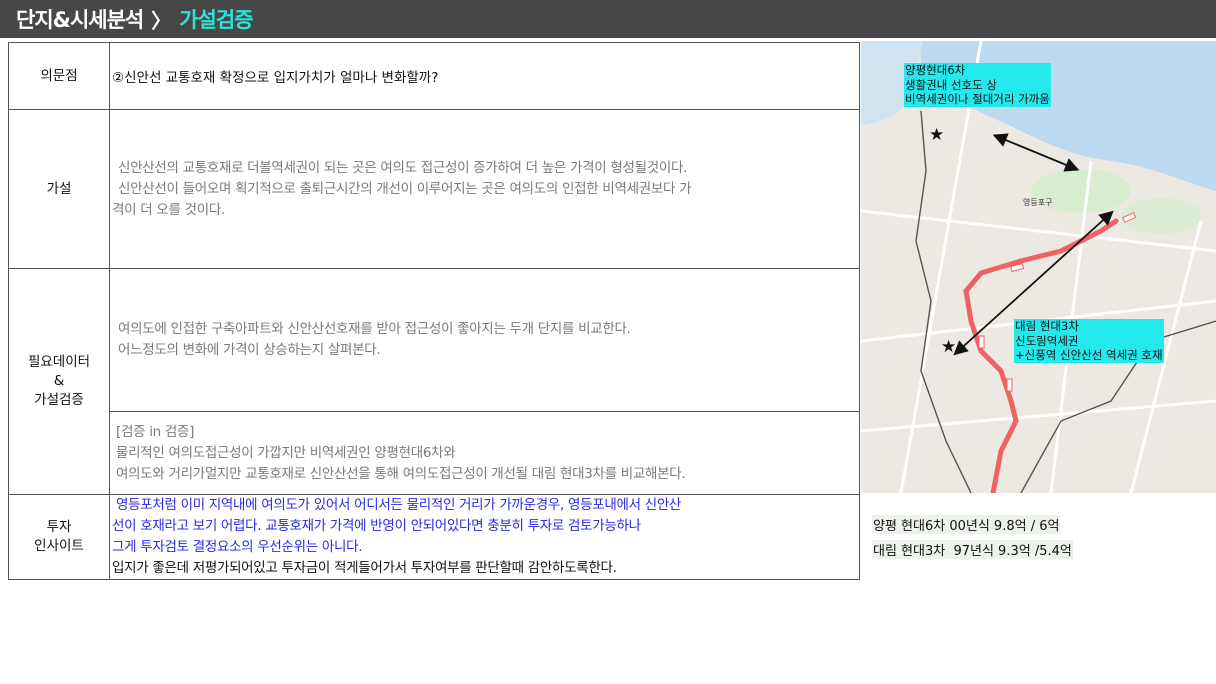 This screenshot has width=1216, height=684. I want to click on callout-daerim: 대림 현대3차 신도림역세권 +신풍역 신안산선 역세권 호재, so click(1089, 341).